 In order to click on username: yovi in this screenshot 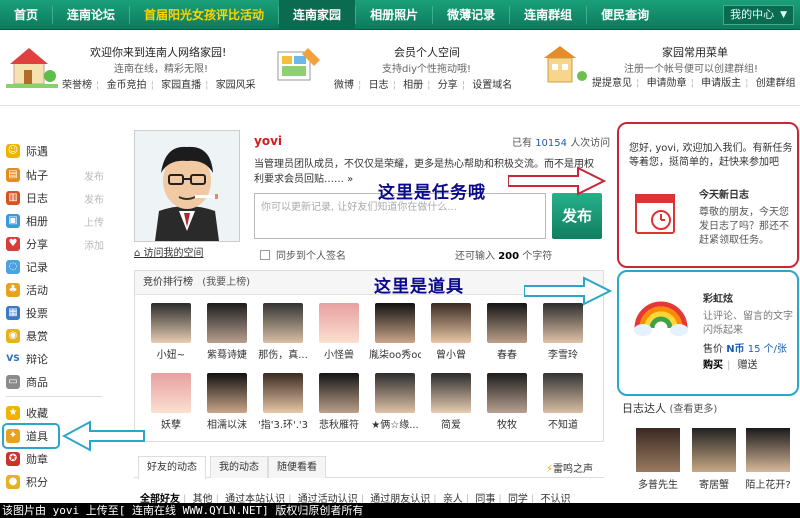, I will do `click(268, 141)`.